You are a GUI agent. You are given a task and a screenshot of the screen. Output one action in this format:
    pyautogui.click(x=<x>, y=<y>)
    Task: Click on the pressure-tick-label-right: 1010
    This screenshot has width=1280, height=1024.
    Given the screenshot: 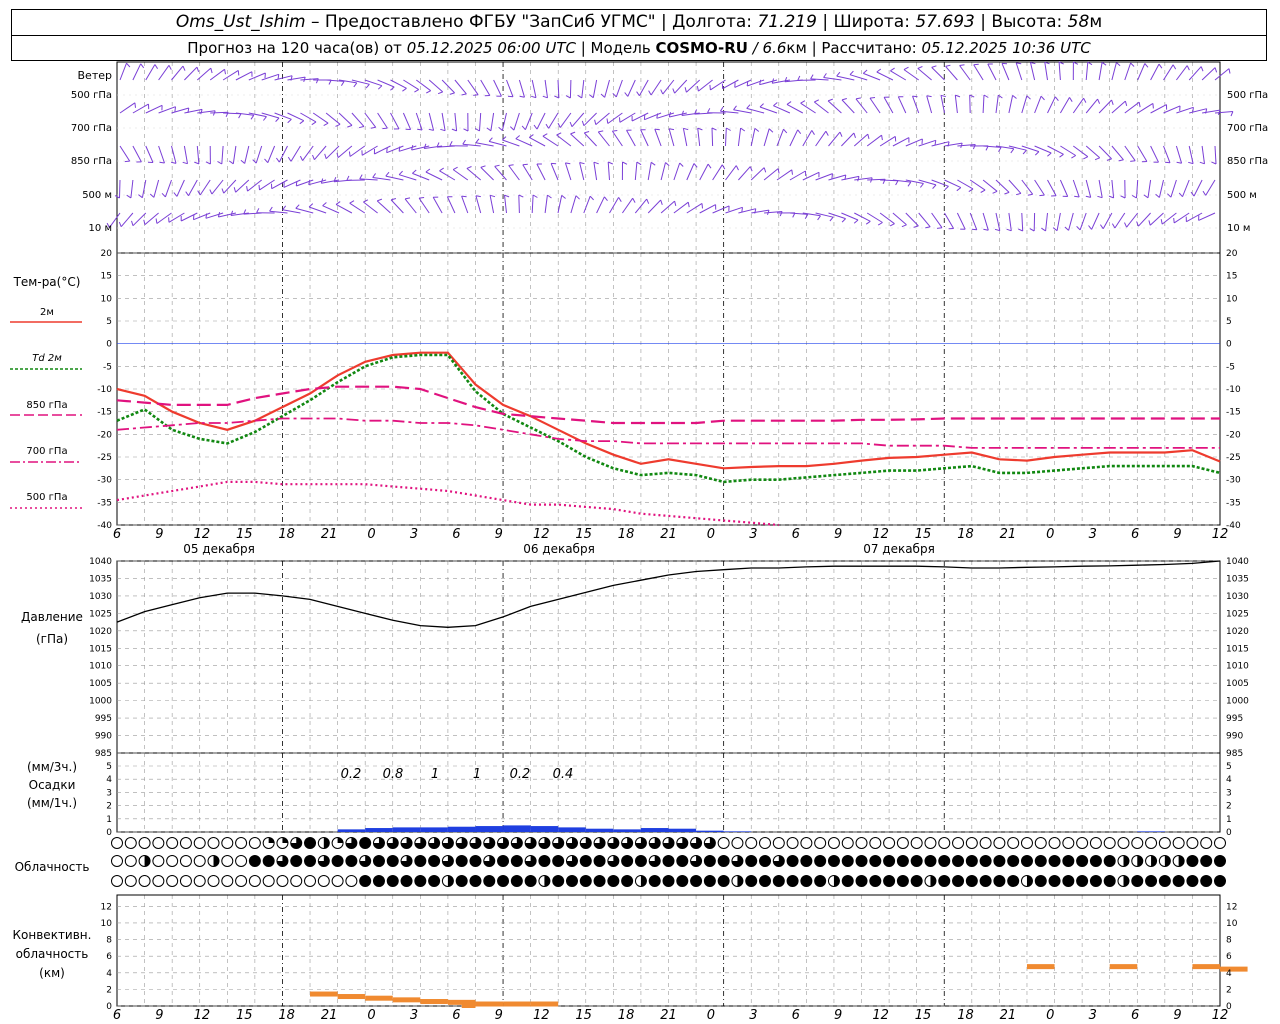 What is the action you would take?
    pyautogui.click(x=1237, y=667)
    